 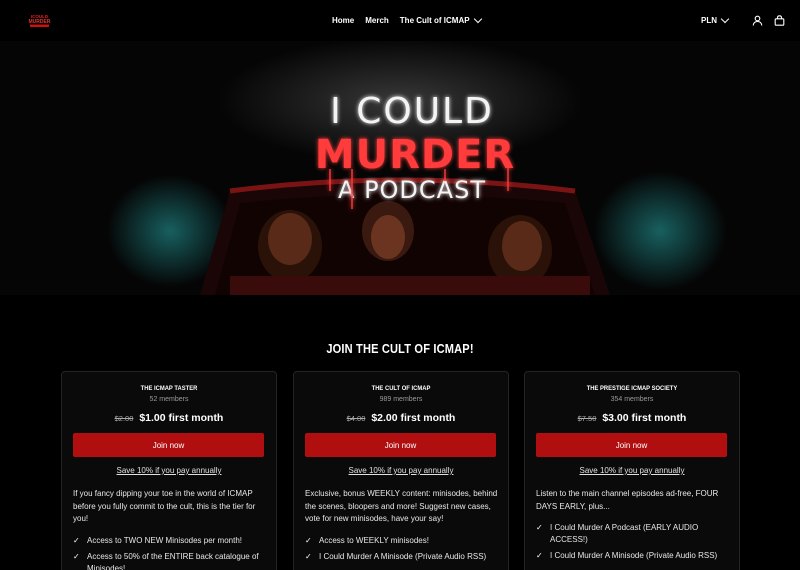 I want to click on benefit-item: ✓ Access to TWO NEW Minisodes per month!, so click(x=171, y=541).